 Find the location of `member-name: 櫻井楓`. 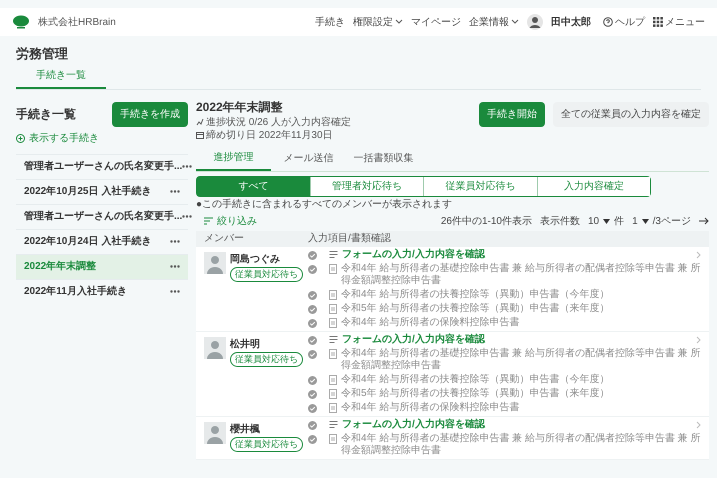

member-name: 櫻井楓 is located at coordinates (245, 429).